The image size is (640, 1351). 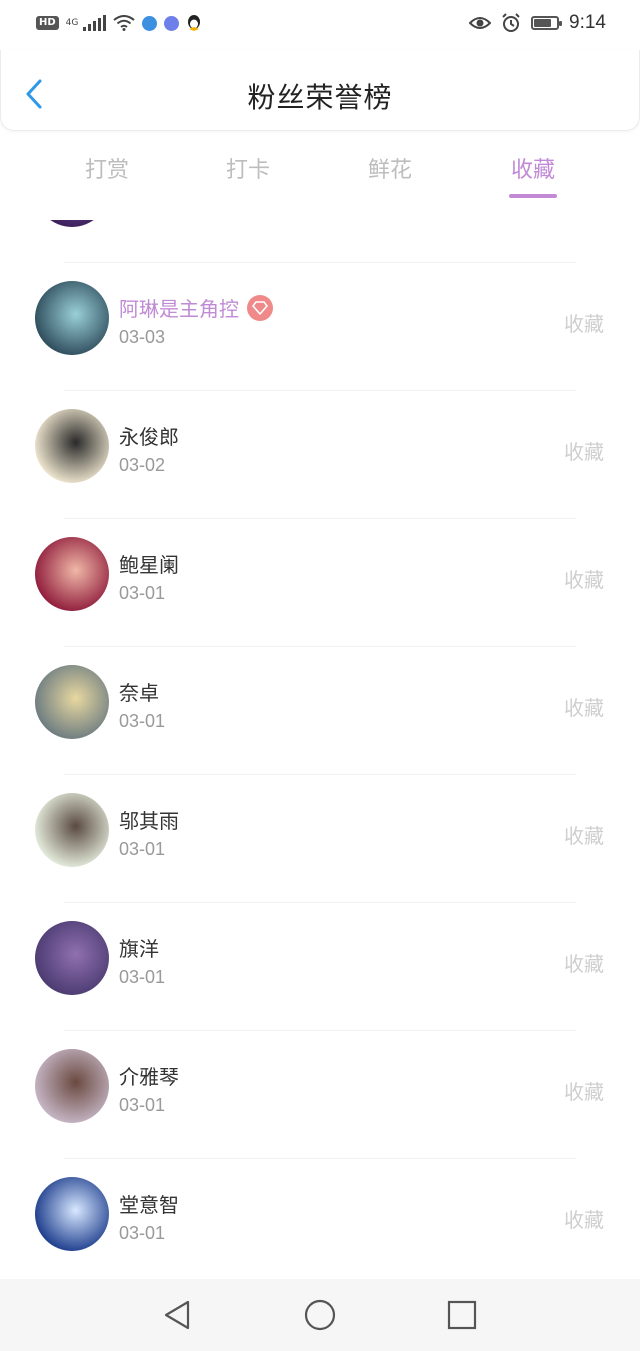 I want to click on wifi-icon, so click(x=124, y=23).